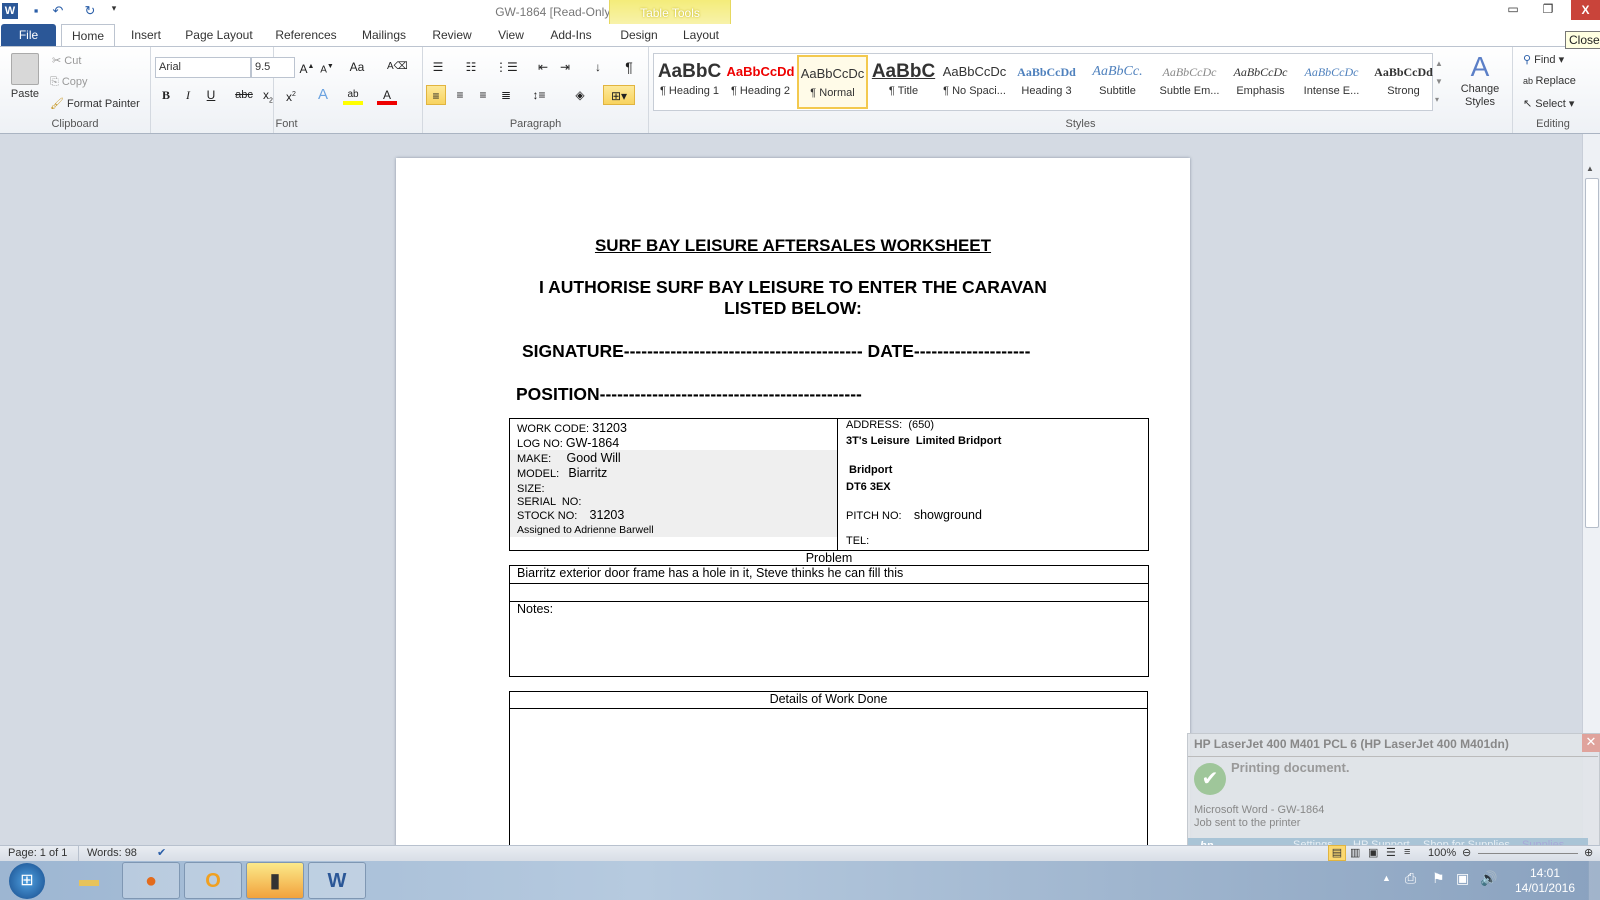  What do you see at coordinates (306, 35) in the screenshot?
I see `tab-references: References` at bounding box center [306, 35].